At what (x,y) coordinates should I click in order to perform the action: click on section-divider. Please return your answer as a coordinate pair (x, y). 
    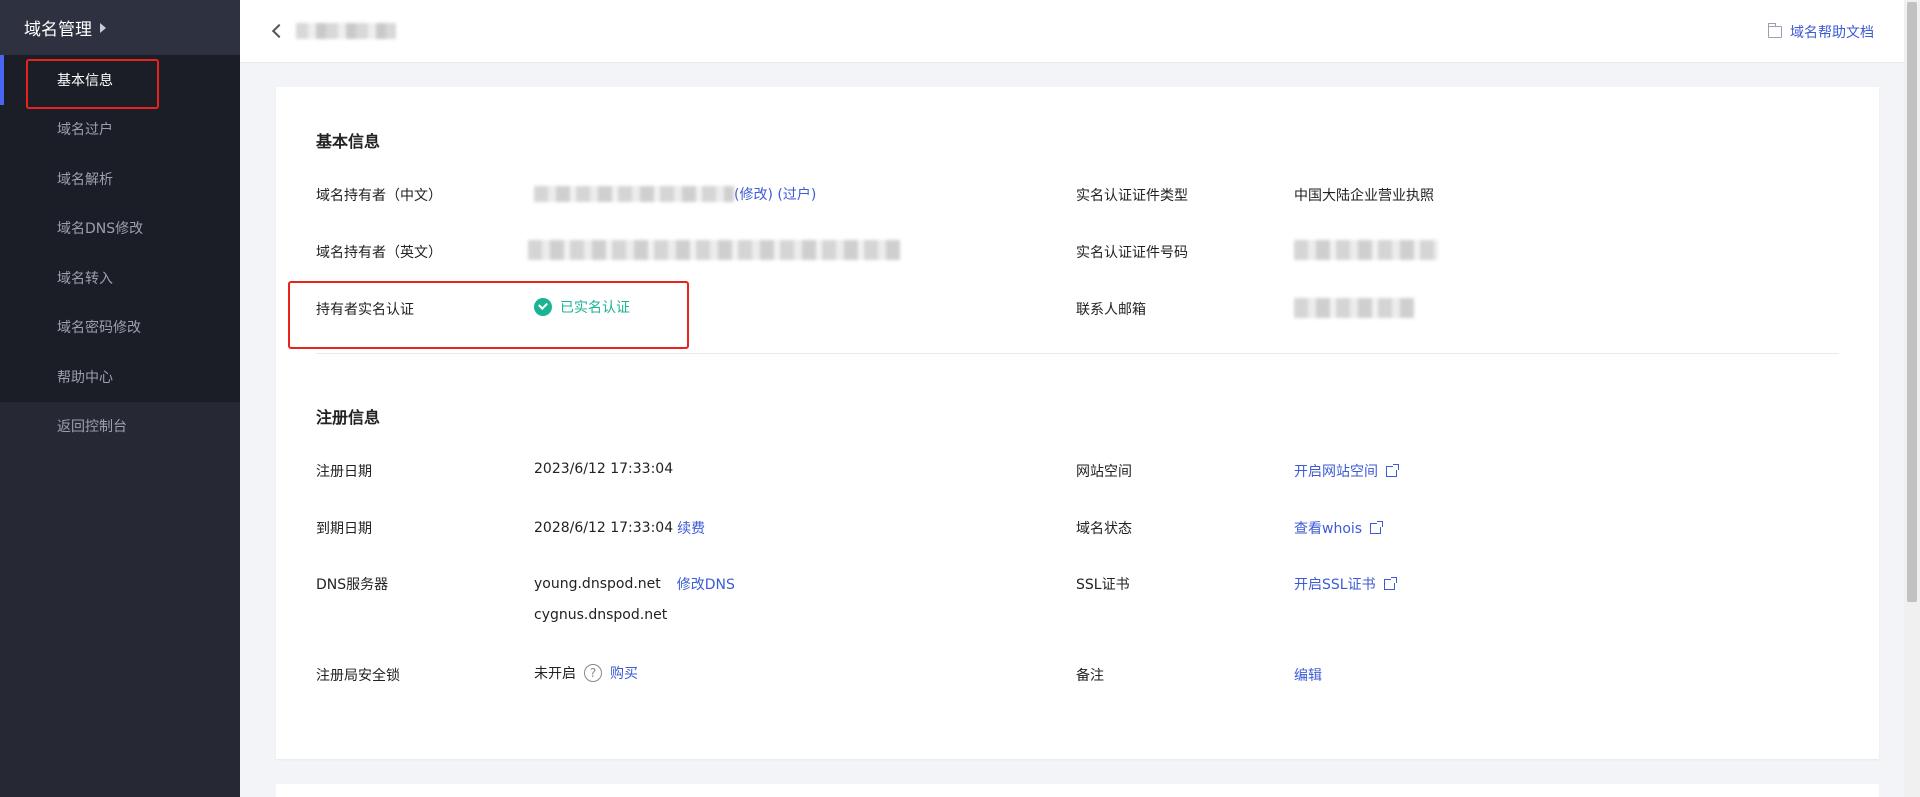
    Looking at the image, I should click on (1077, 353).